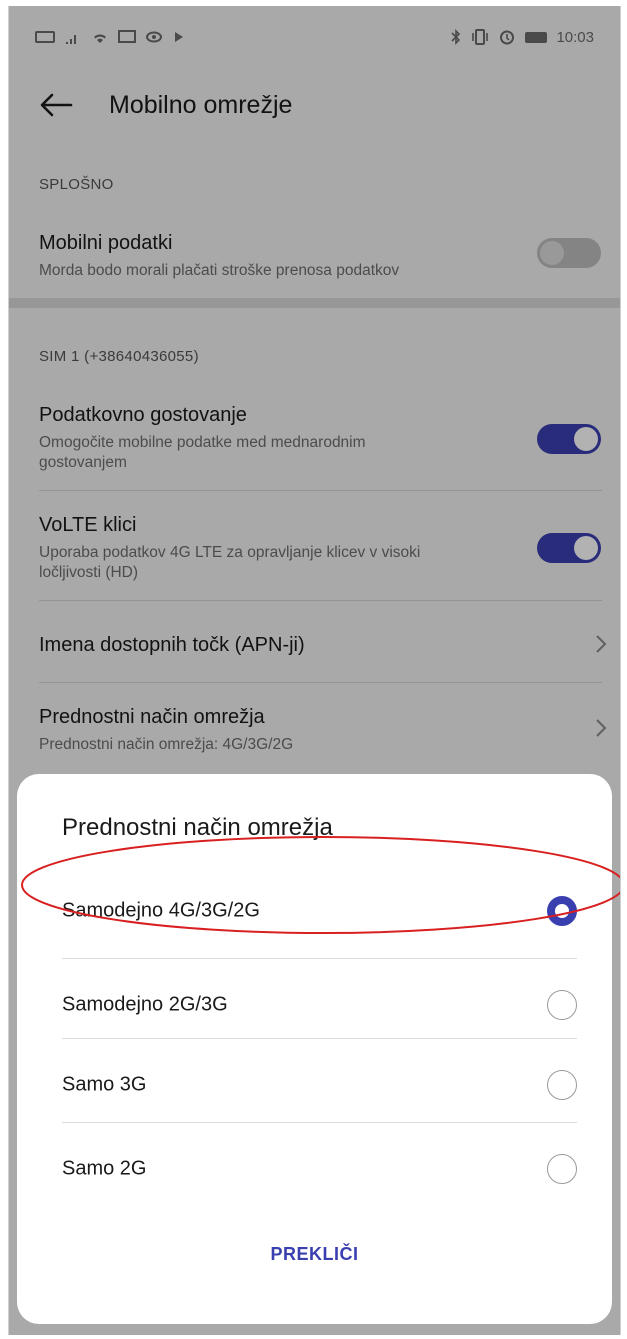  Describe the element at coordinates (104, 1084) in the screenshot. I see `option-label: Samo 3G` at that location.